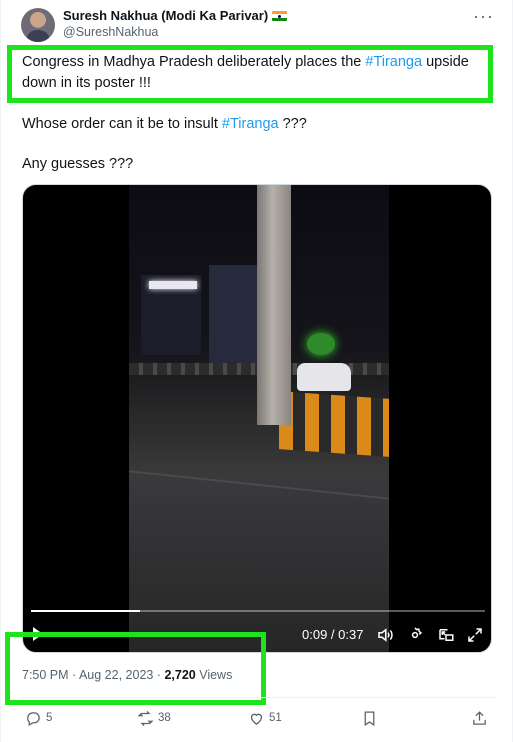 The height and width of the screenshot is (742, 513). What do you see at coordinates (173, 285) in the screenshot?
I see `video-light` at bounding box center [173, 285].